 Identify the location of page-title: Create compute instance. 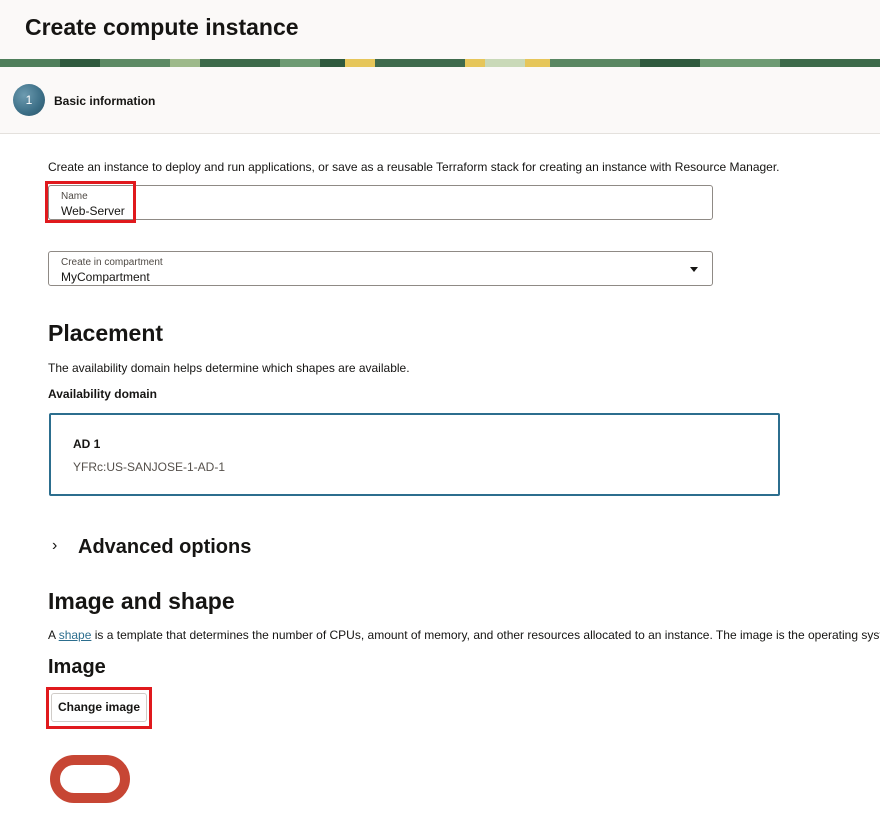
(162, 27).